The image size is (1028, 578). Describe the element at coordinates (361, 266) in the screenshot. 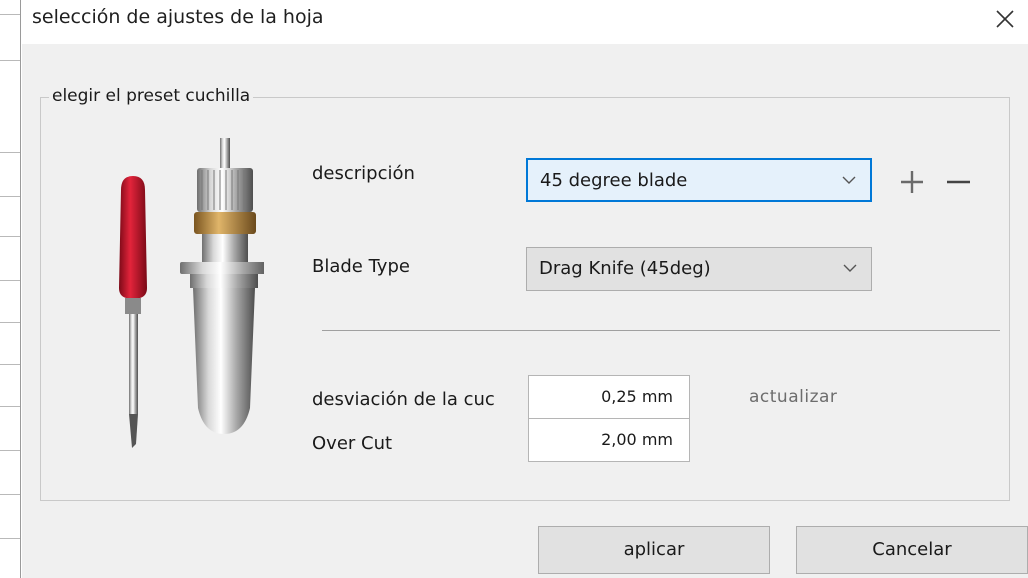

I see `blade-type-label: Blade Type` at that location.